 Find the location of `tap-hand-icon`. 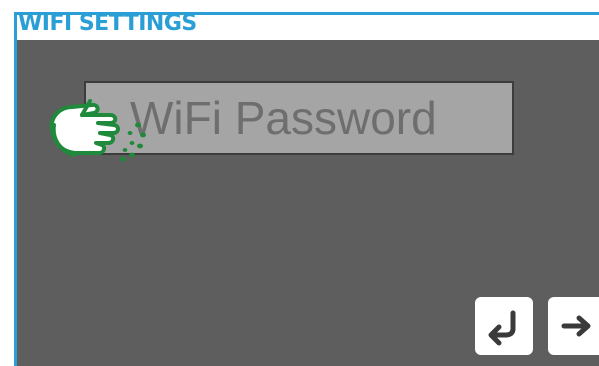

tap-hand-icon is located at coordinates (97, 130).